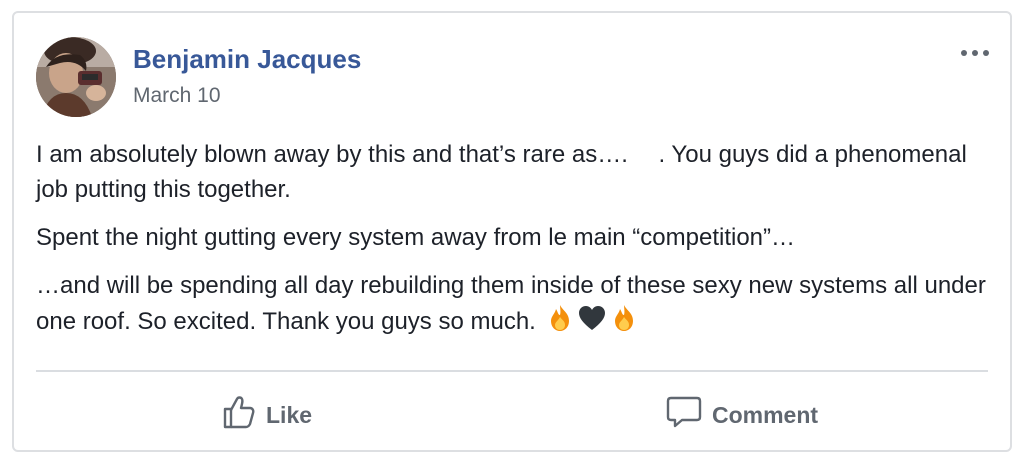 The height and width of the screenshot is (465, 1024). Describe the element at coordinates (765, 414) in the screenshot. I see `comment-label: Comment` at that location.